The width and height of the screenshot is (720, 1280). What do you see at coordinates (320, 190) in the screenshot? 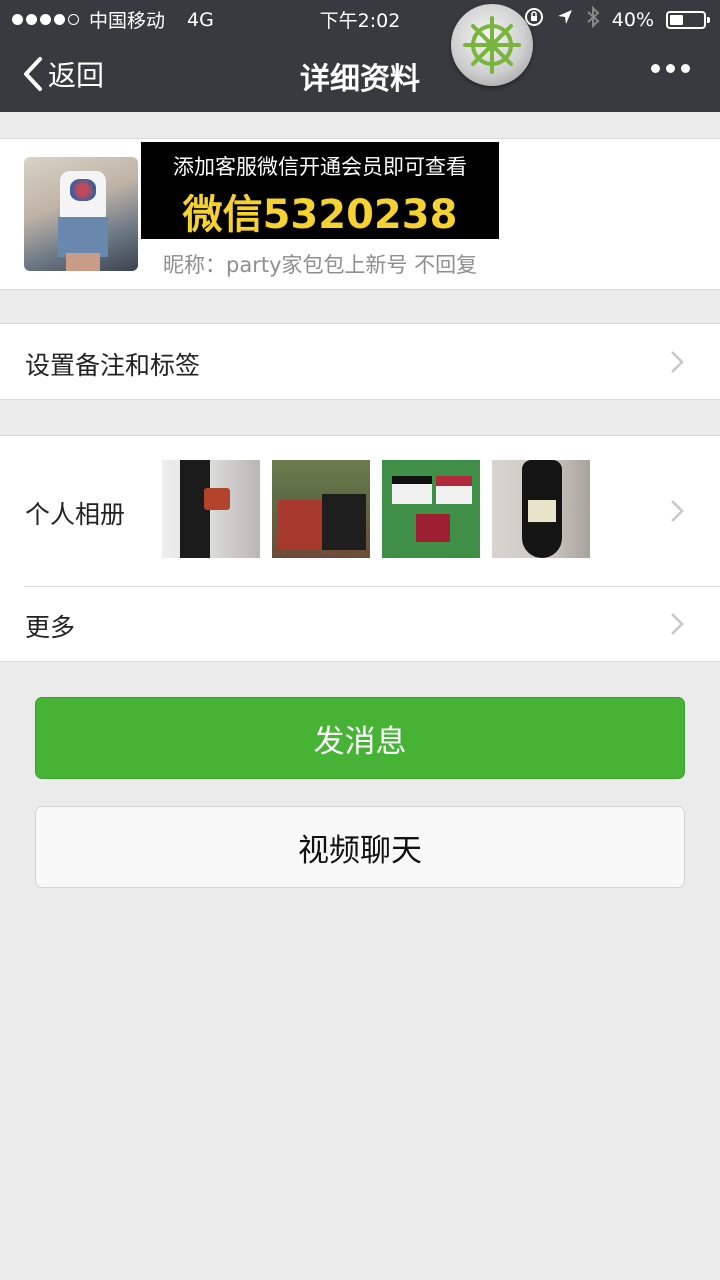
I see `promo-banner: 添加客服微信开通会员即可查看 微信5320238` at bounding box center [320, 190].